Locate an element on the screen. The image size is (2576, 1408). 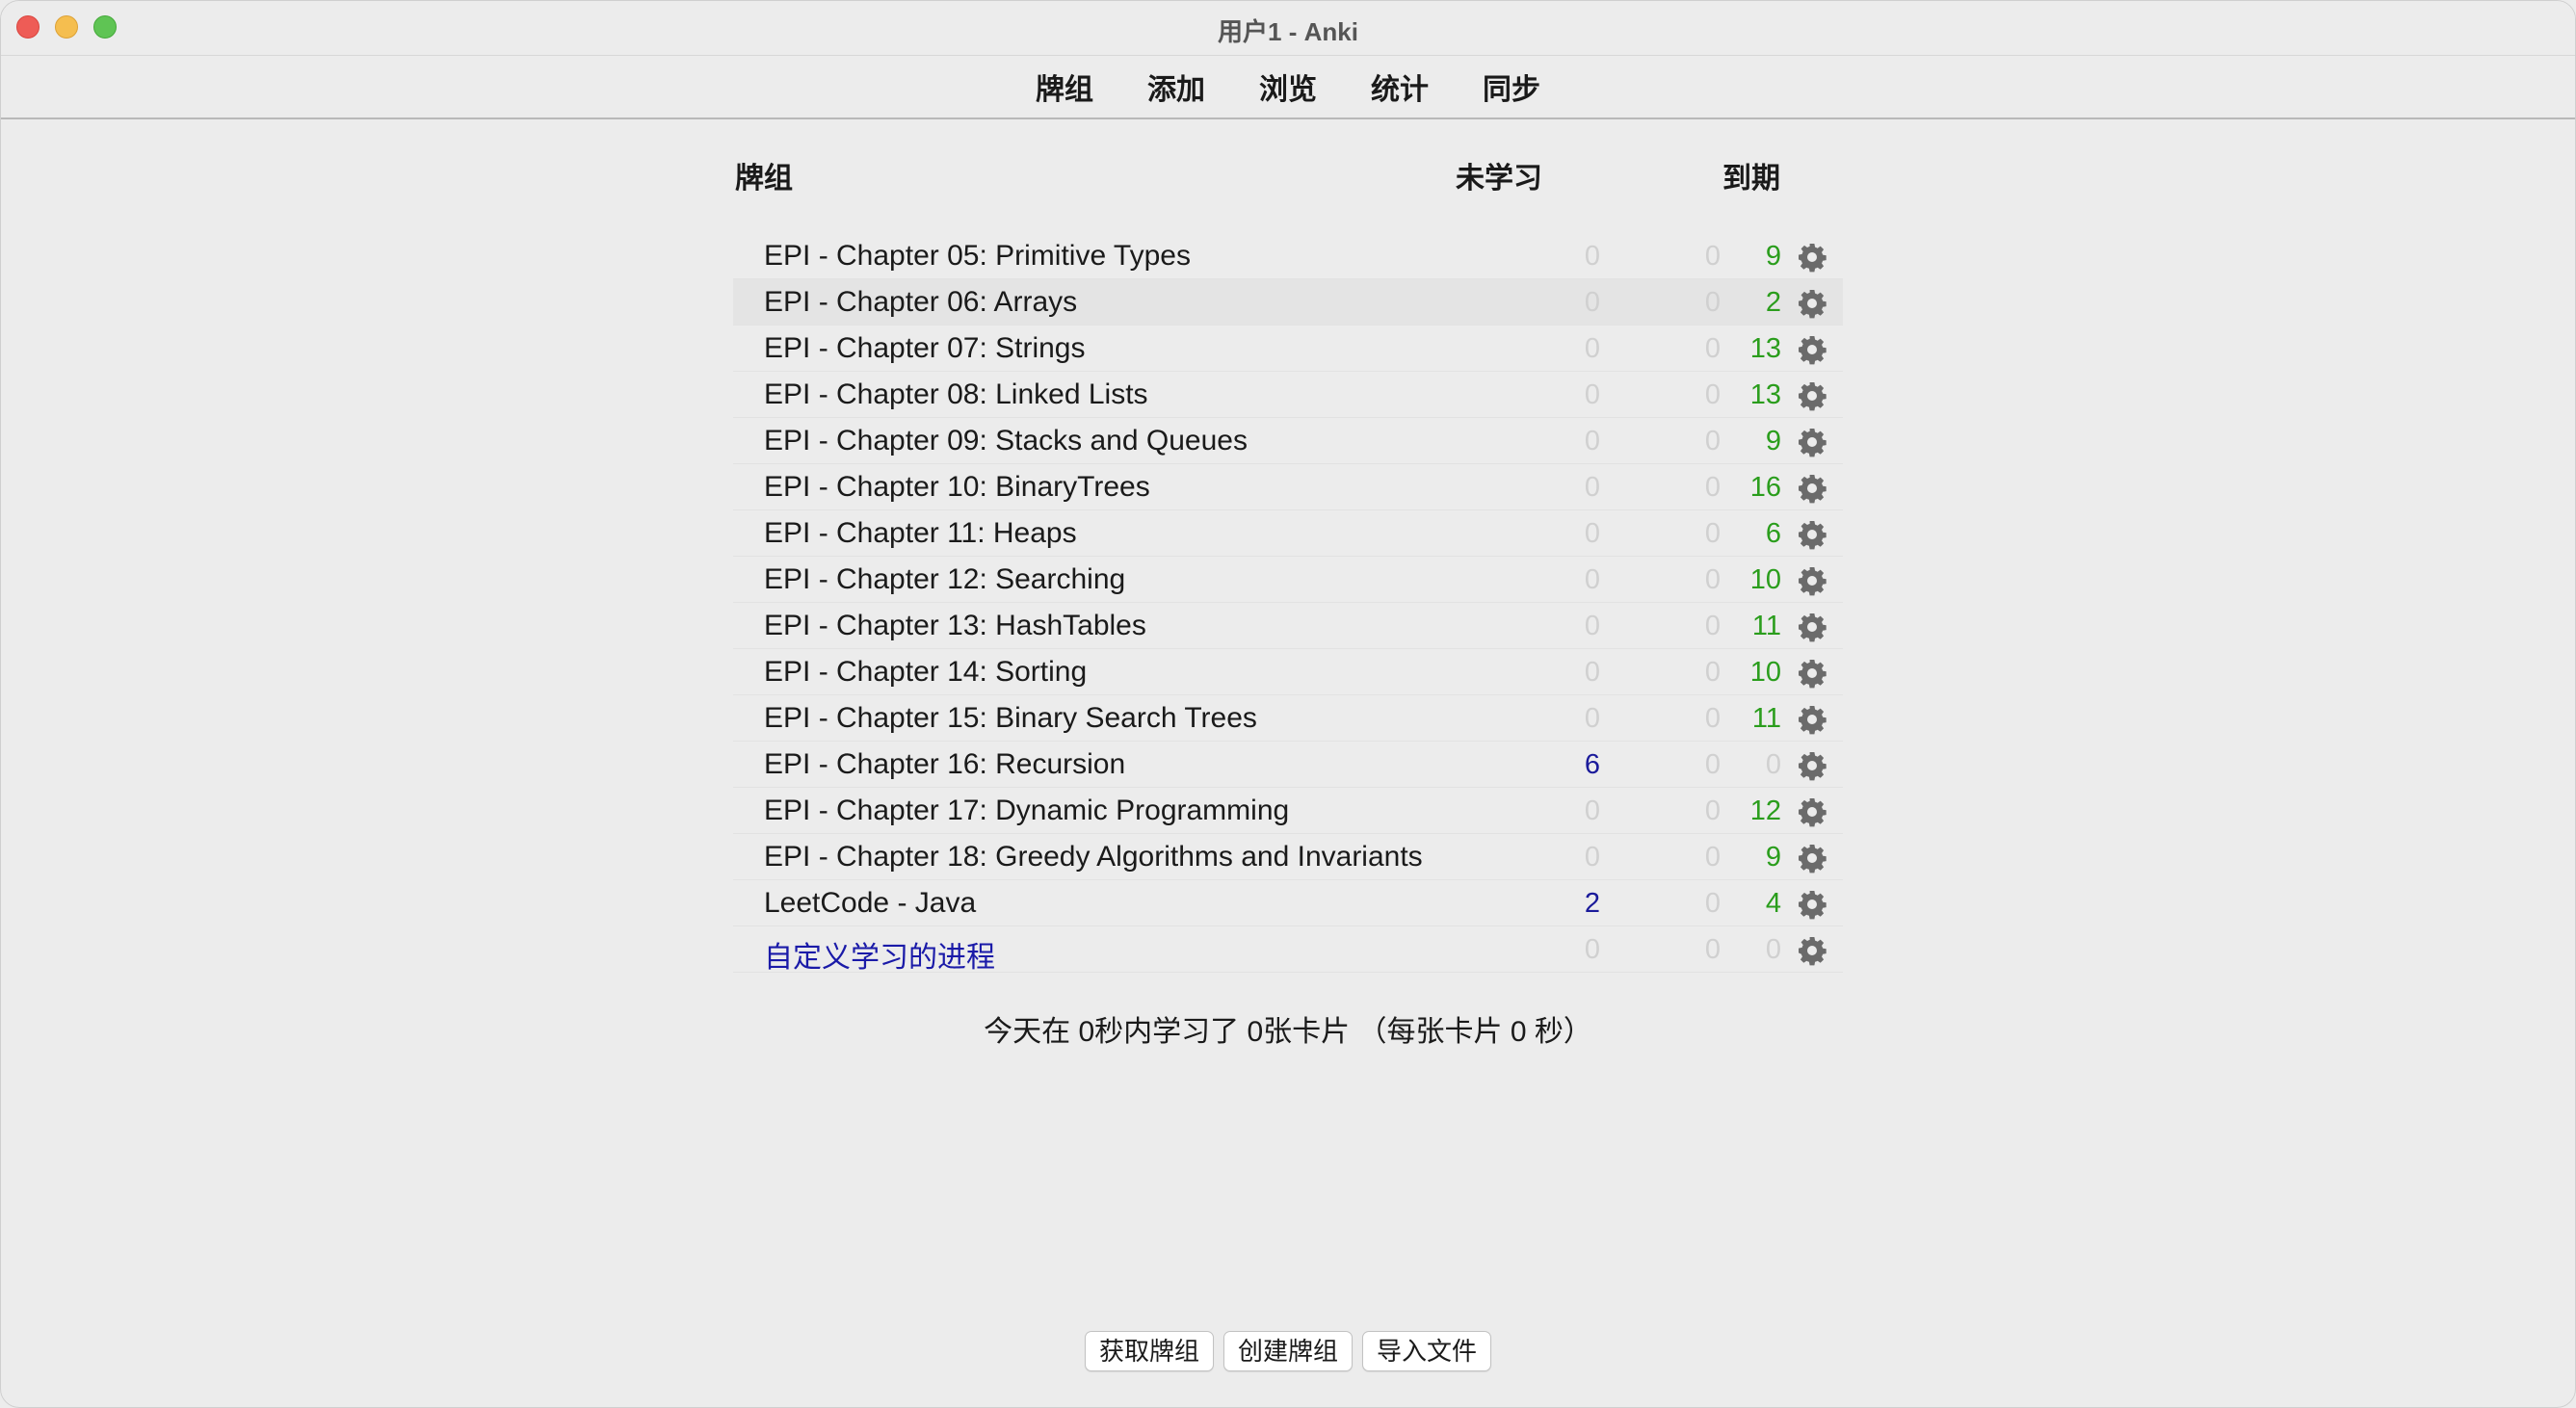
deck-name: EPI - Chapter 05: Primitive Types is located at coordinates (977, 256).